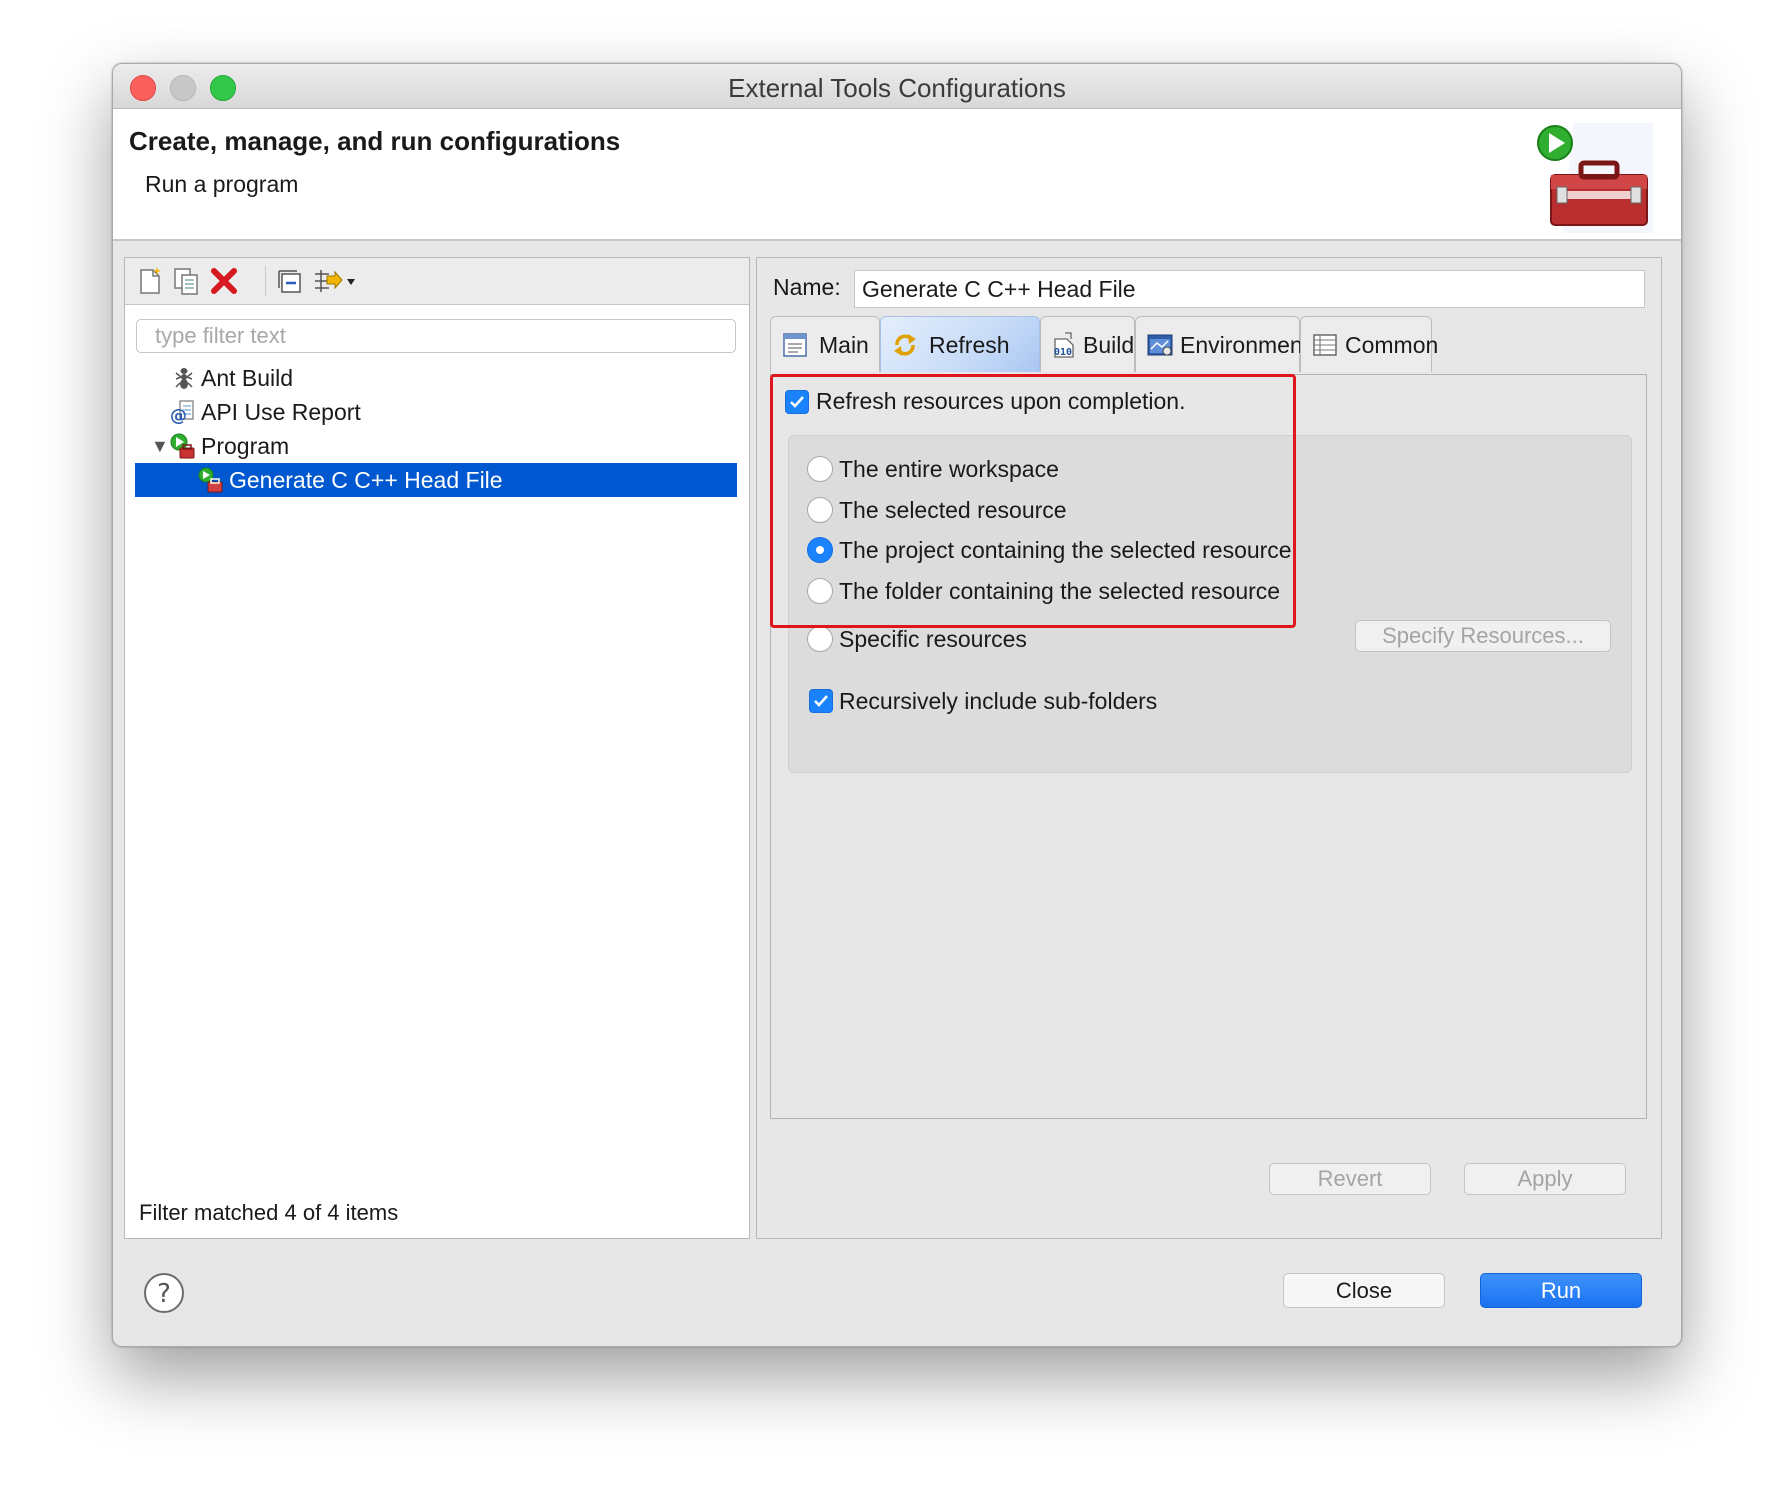 This screenshot has height=1504, width=1786. What do you see at coordinates (1063, 352) in the screenshot?
I see `svg-text: 010` at bounding box center [1063, 352].